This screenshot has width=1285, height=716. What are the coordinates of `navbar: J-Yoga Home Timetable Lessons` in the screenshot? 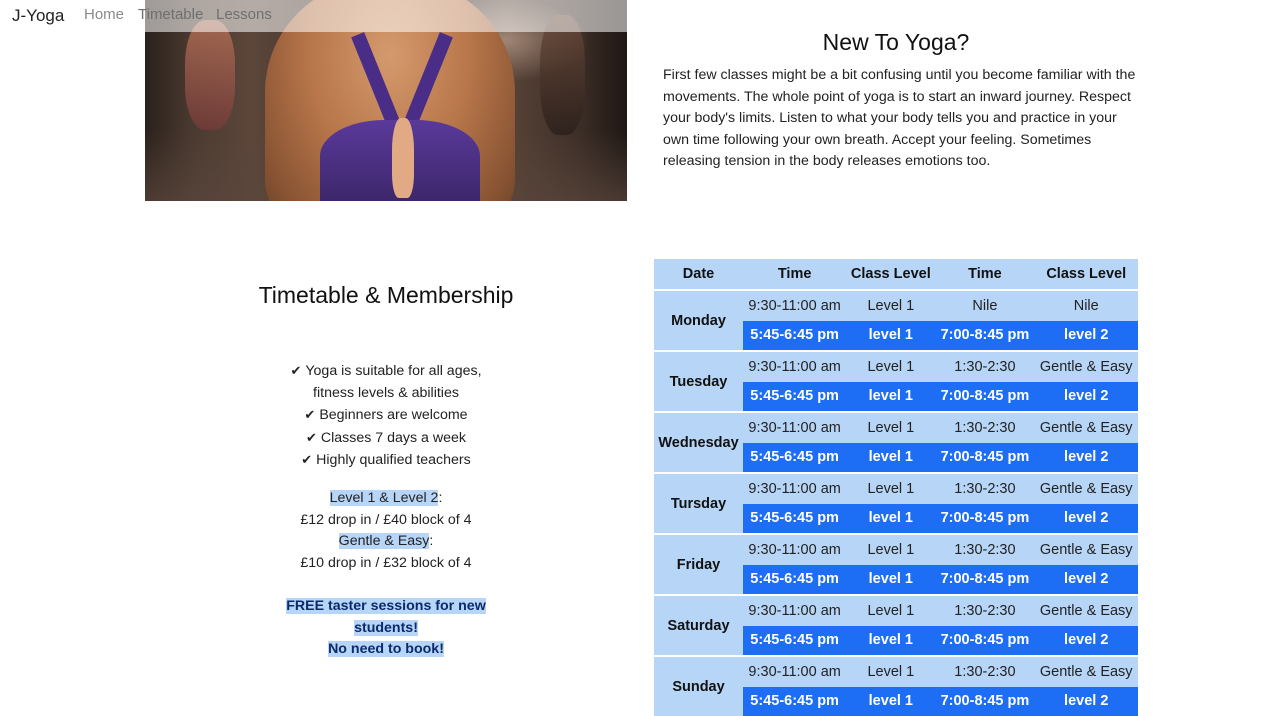 It's located at (137, 15).